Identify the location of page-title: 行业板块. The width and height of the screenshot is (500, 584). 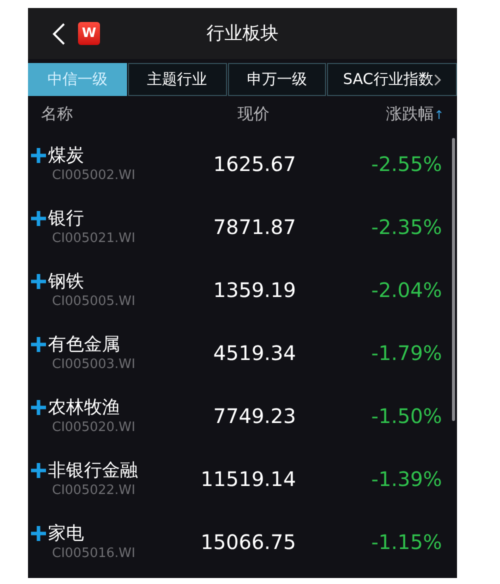
(242, 34).